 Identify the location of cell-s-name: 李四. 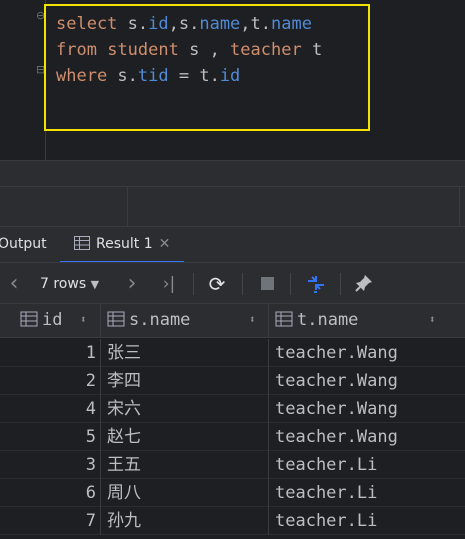
(185, 381).